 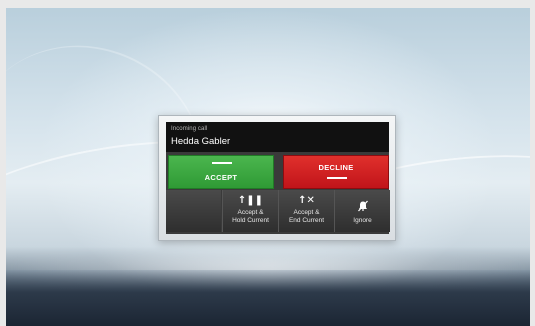 What do you see at coordinates (193, 211) in the screenshot?
I see `empty-slot` at bounding box center [193, 211].